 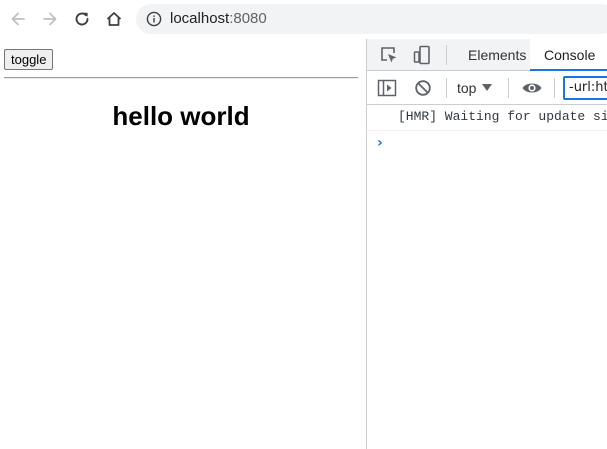 What do you see at coordinates (29, 59) in the screenshot?
I see `toggle-button: toggle` at bounding box center [29, 59].